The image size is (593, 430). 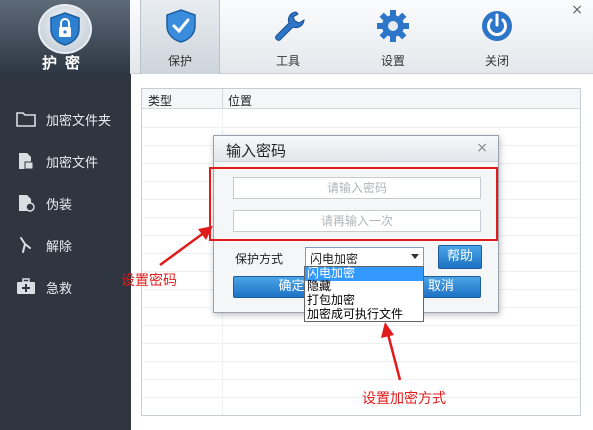 What do you see at coordinates (404, 399) in the screenshot?
I see `annotation-set-method: 设置加密方式` at bounding box center [404, 399].